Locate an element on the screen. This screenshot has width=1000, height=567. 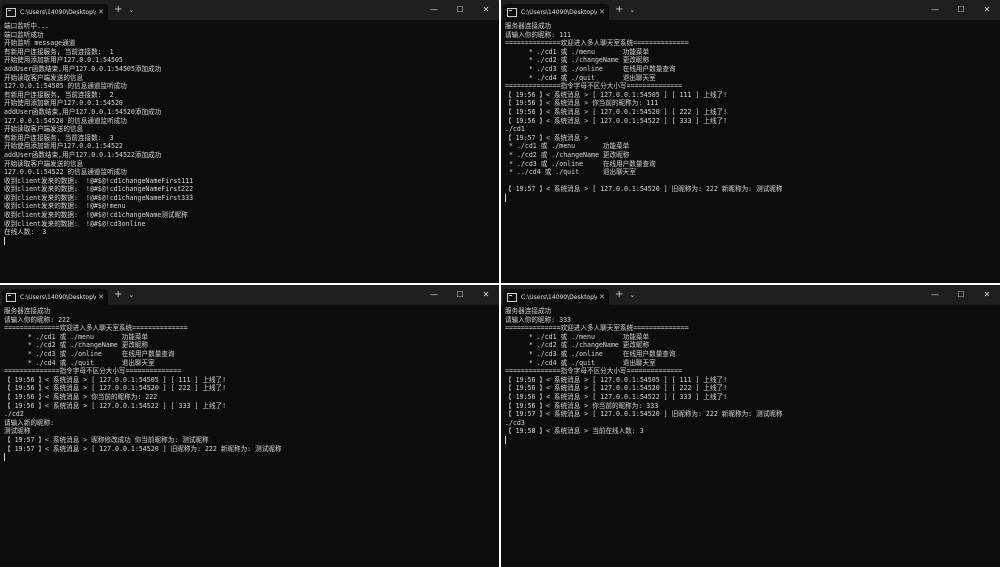
terminal-line: 开始使用添加新用户127.0.0.1:54522 is located at coordinates (63, 146).